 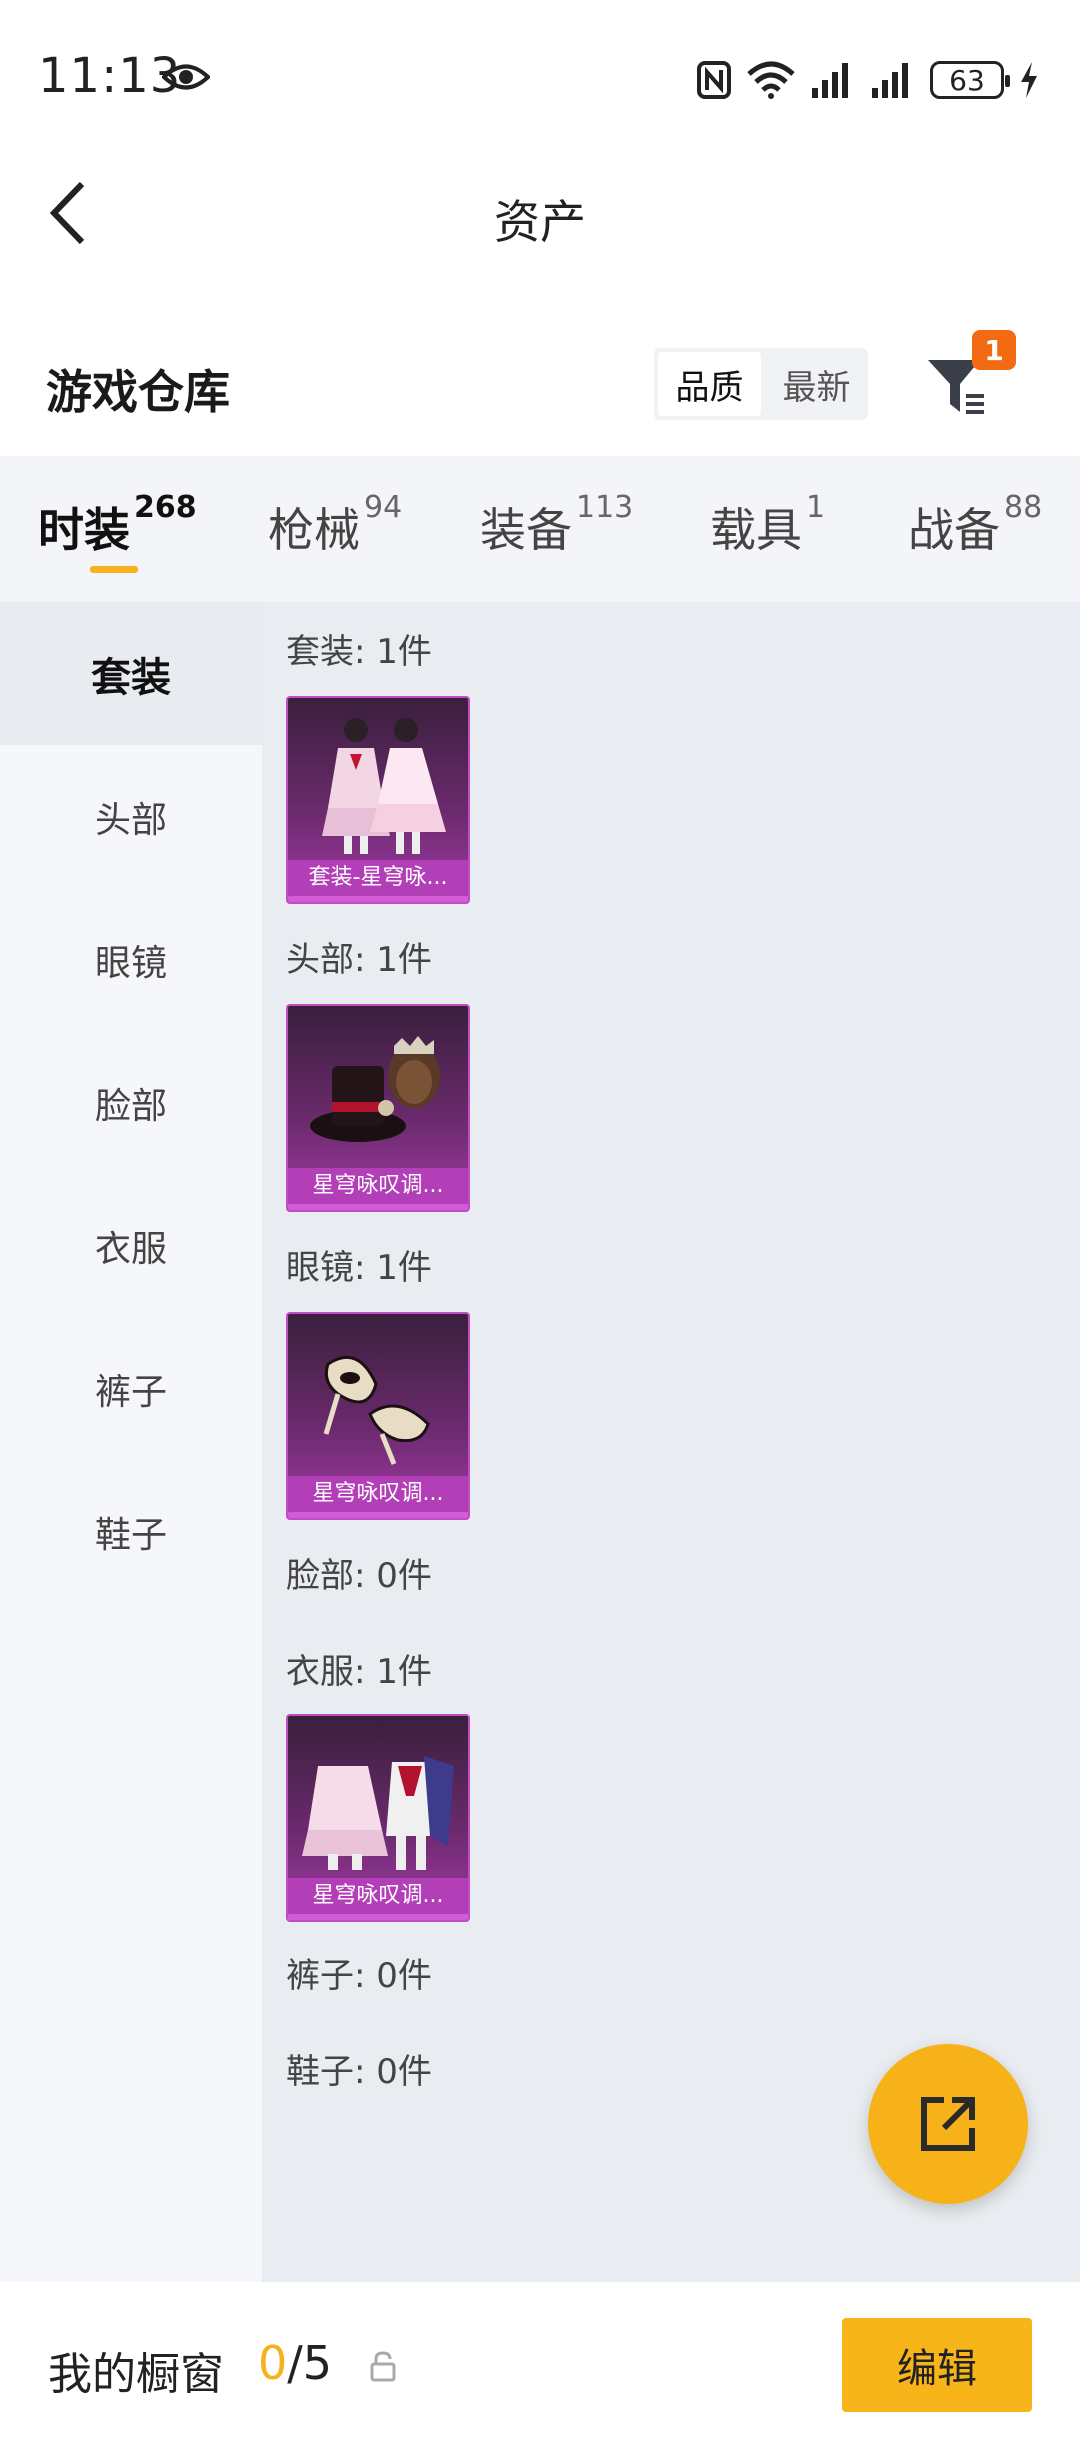 I want to click on group-label-face: 脸部: 0件, so click(x=359, y=1576).